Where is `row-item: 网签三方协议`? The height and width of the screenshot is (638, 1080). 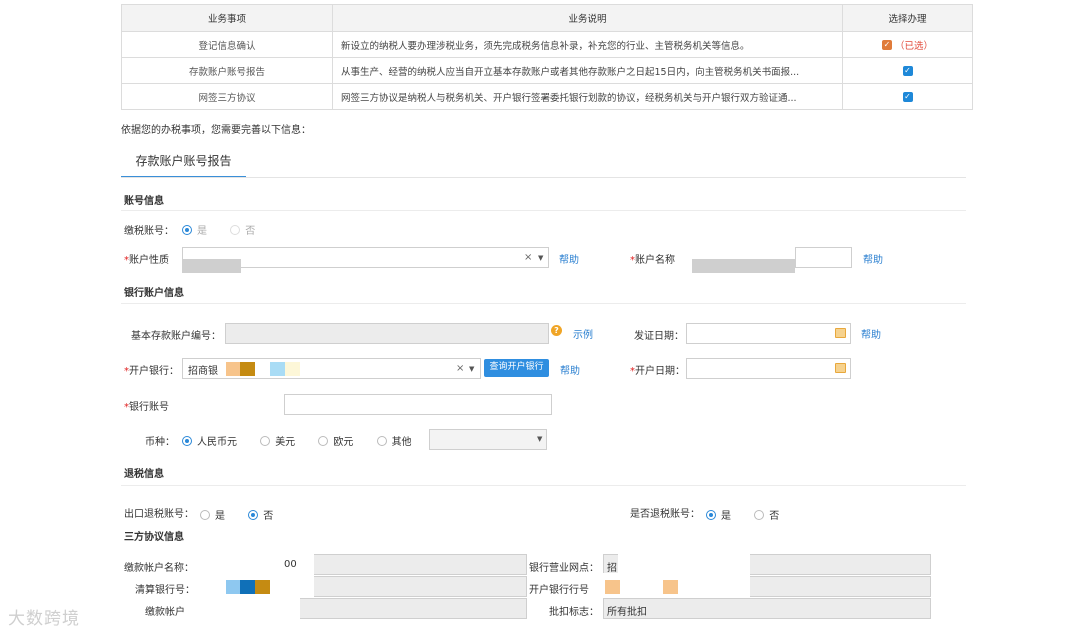 row-item: 网签三方协议 is located at coordinates (227, 96).